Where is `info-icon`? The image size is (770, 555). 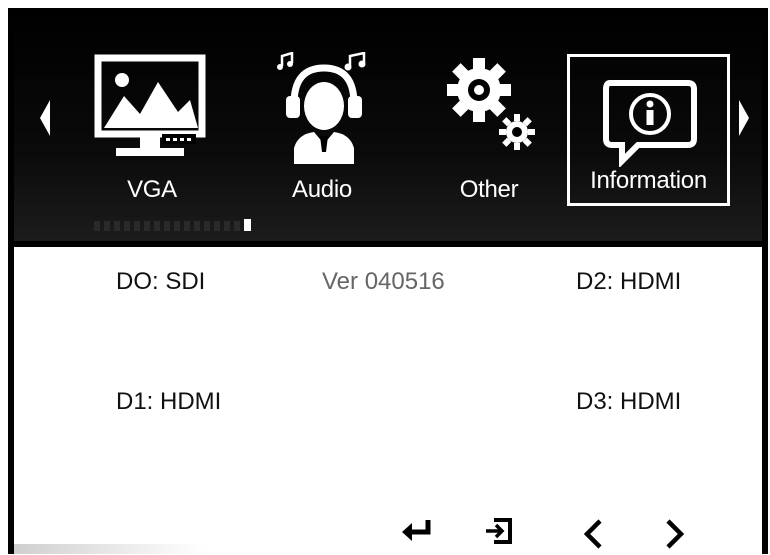
info-icon is located at coordinates (650, 123).